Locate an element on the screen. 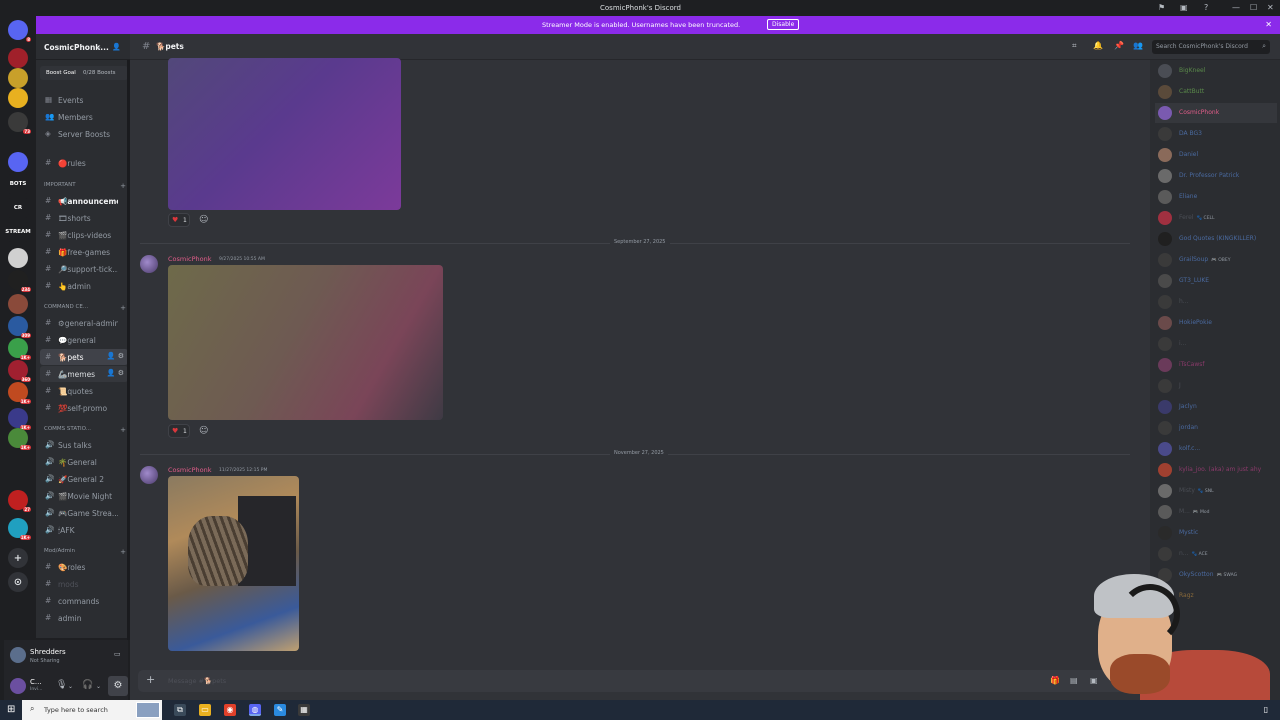 This screenshot has height=720, width=1280. member-item: Ferel 🐾 CELL is located at coordinates (1216, 218).